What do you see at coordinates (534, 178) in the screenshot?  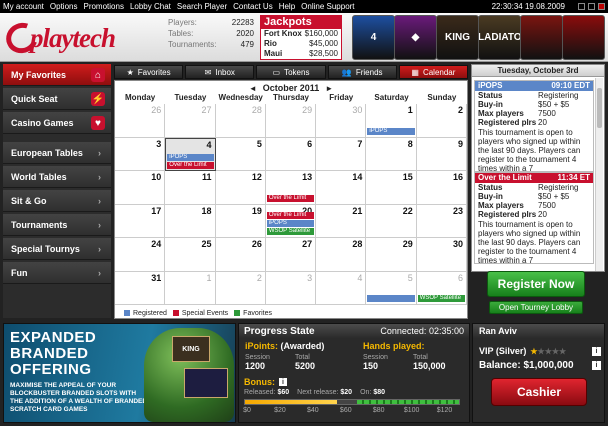 I see `tournament-header: Over the Limit 11:34 ET` at bounding box center [534, 178].